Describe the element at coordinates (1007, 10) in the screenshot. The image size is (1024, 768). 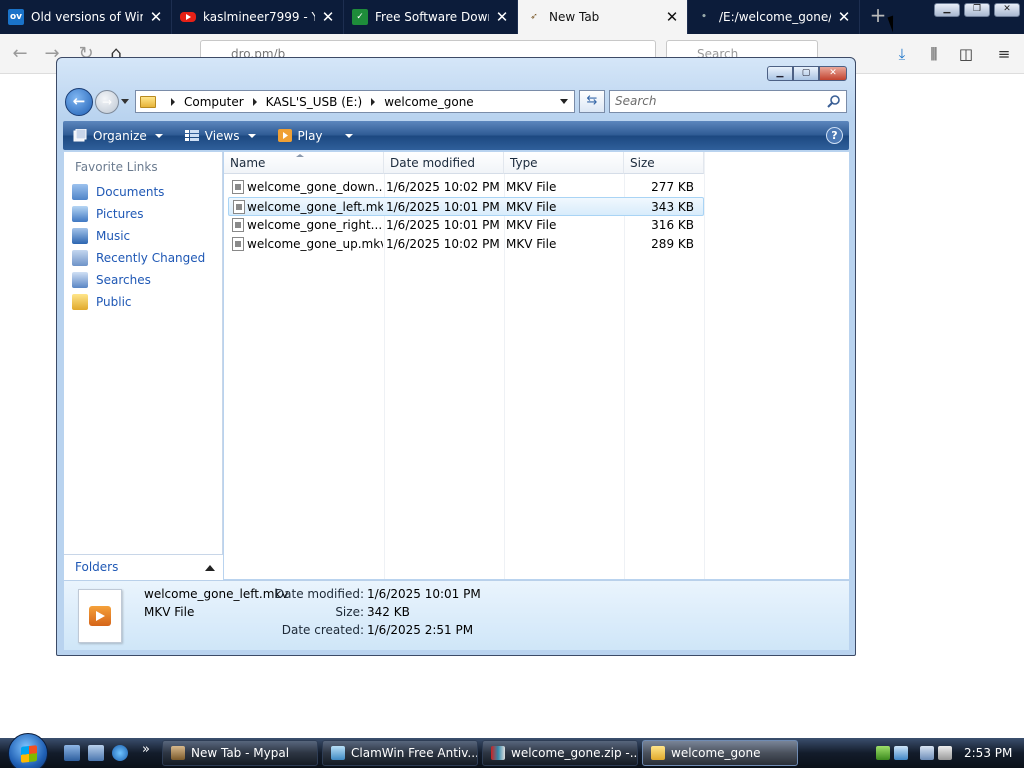
I see `browser-close-button: ✕` at that location.